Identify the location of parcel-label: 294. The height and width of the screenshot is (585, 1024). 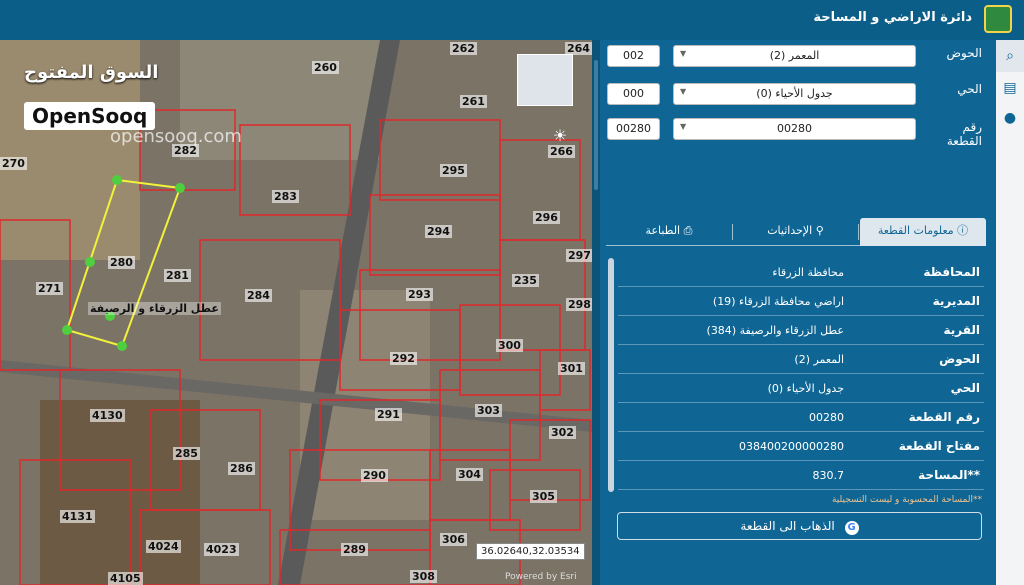
(438, 231).